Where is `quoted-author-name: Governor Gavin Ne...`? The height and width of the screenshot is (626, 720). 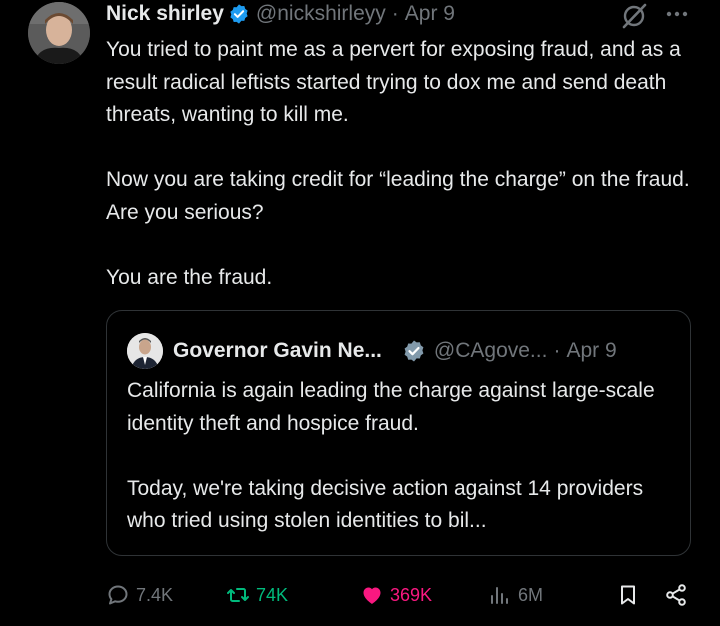
quoted-author-name: Governor Gavin Ne... is located at coordinates (277, 351).